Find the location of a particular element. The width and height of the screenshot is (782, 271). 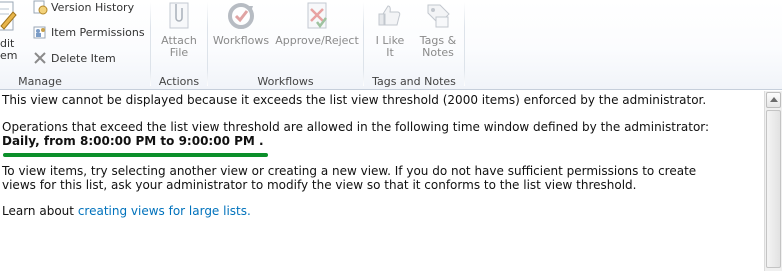

version-history-icon is located at coordinates (40, 7).